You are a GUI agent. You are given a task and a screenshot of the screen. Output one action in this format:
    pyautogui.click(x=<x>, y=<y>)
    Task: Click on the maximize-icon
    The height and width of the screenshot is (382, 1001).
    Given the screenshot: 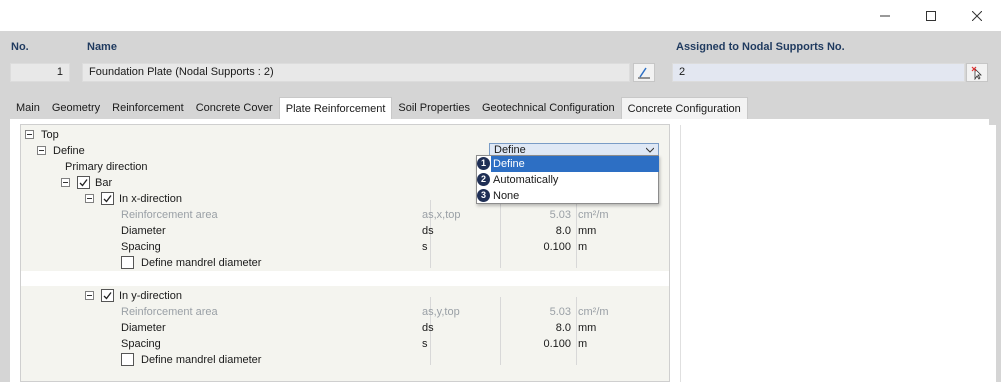 What is the action you would take?
    pyautogui.click(x=931, y=15)
    